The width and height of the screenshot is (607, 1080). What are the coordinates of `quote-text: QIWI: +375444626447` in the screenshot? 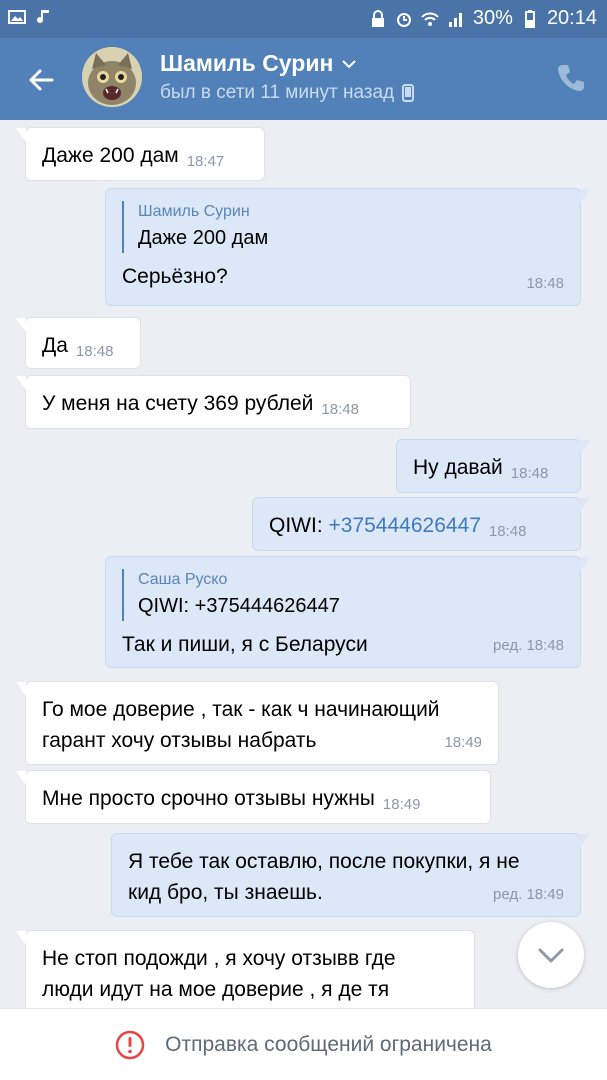 It's located at (239, 606).